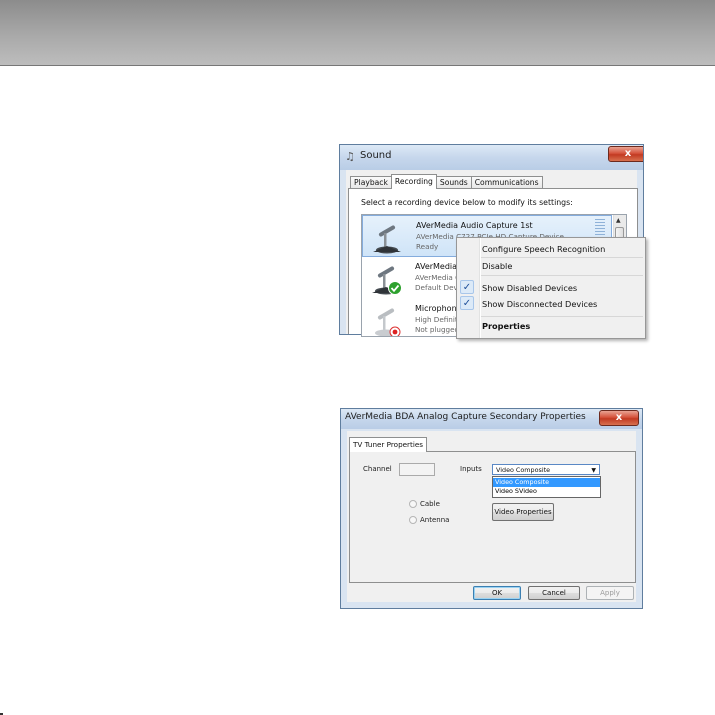  I want to click on device-status: Not plugged, so click(437, 329).